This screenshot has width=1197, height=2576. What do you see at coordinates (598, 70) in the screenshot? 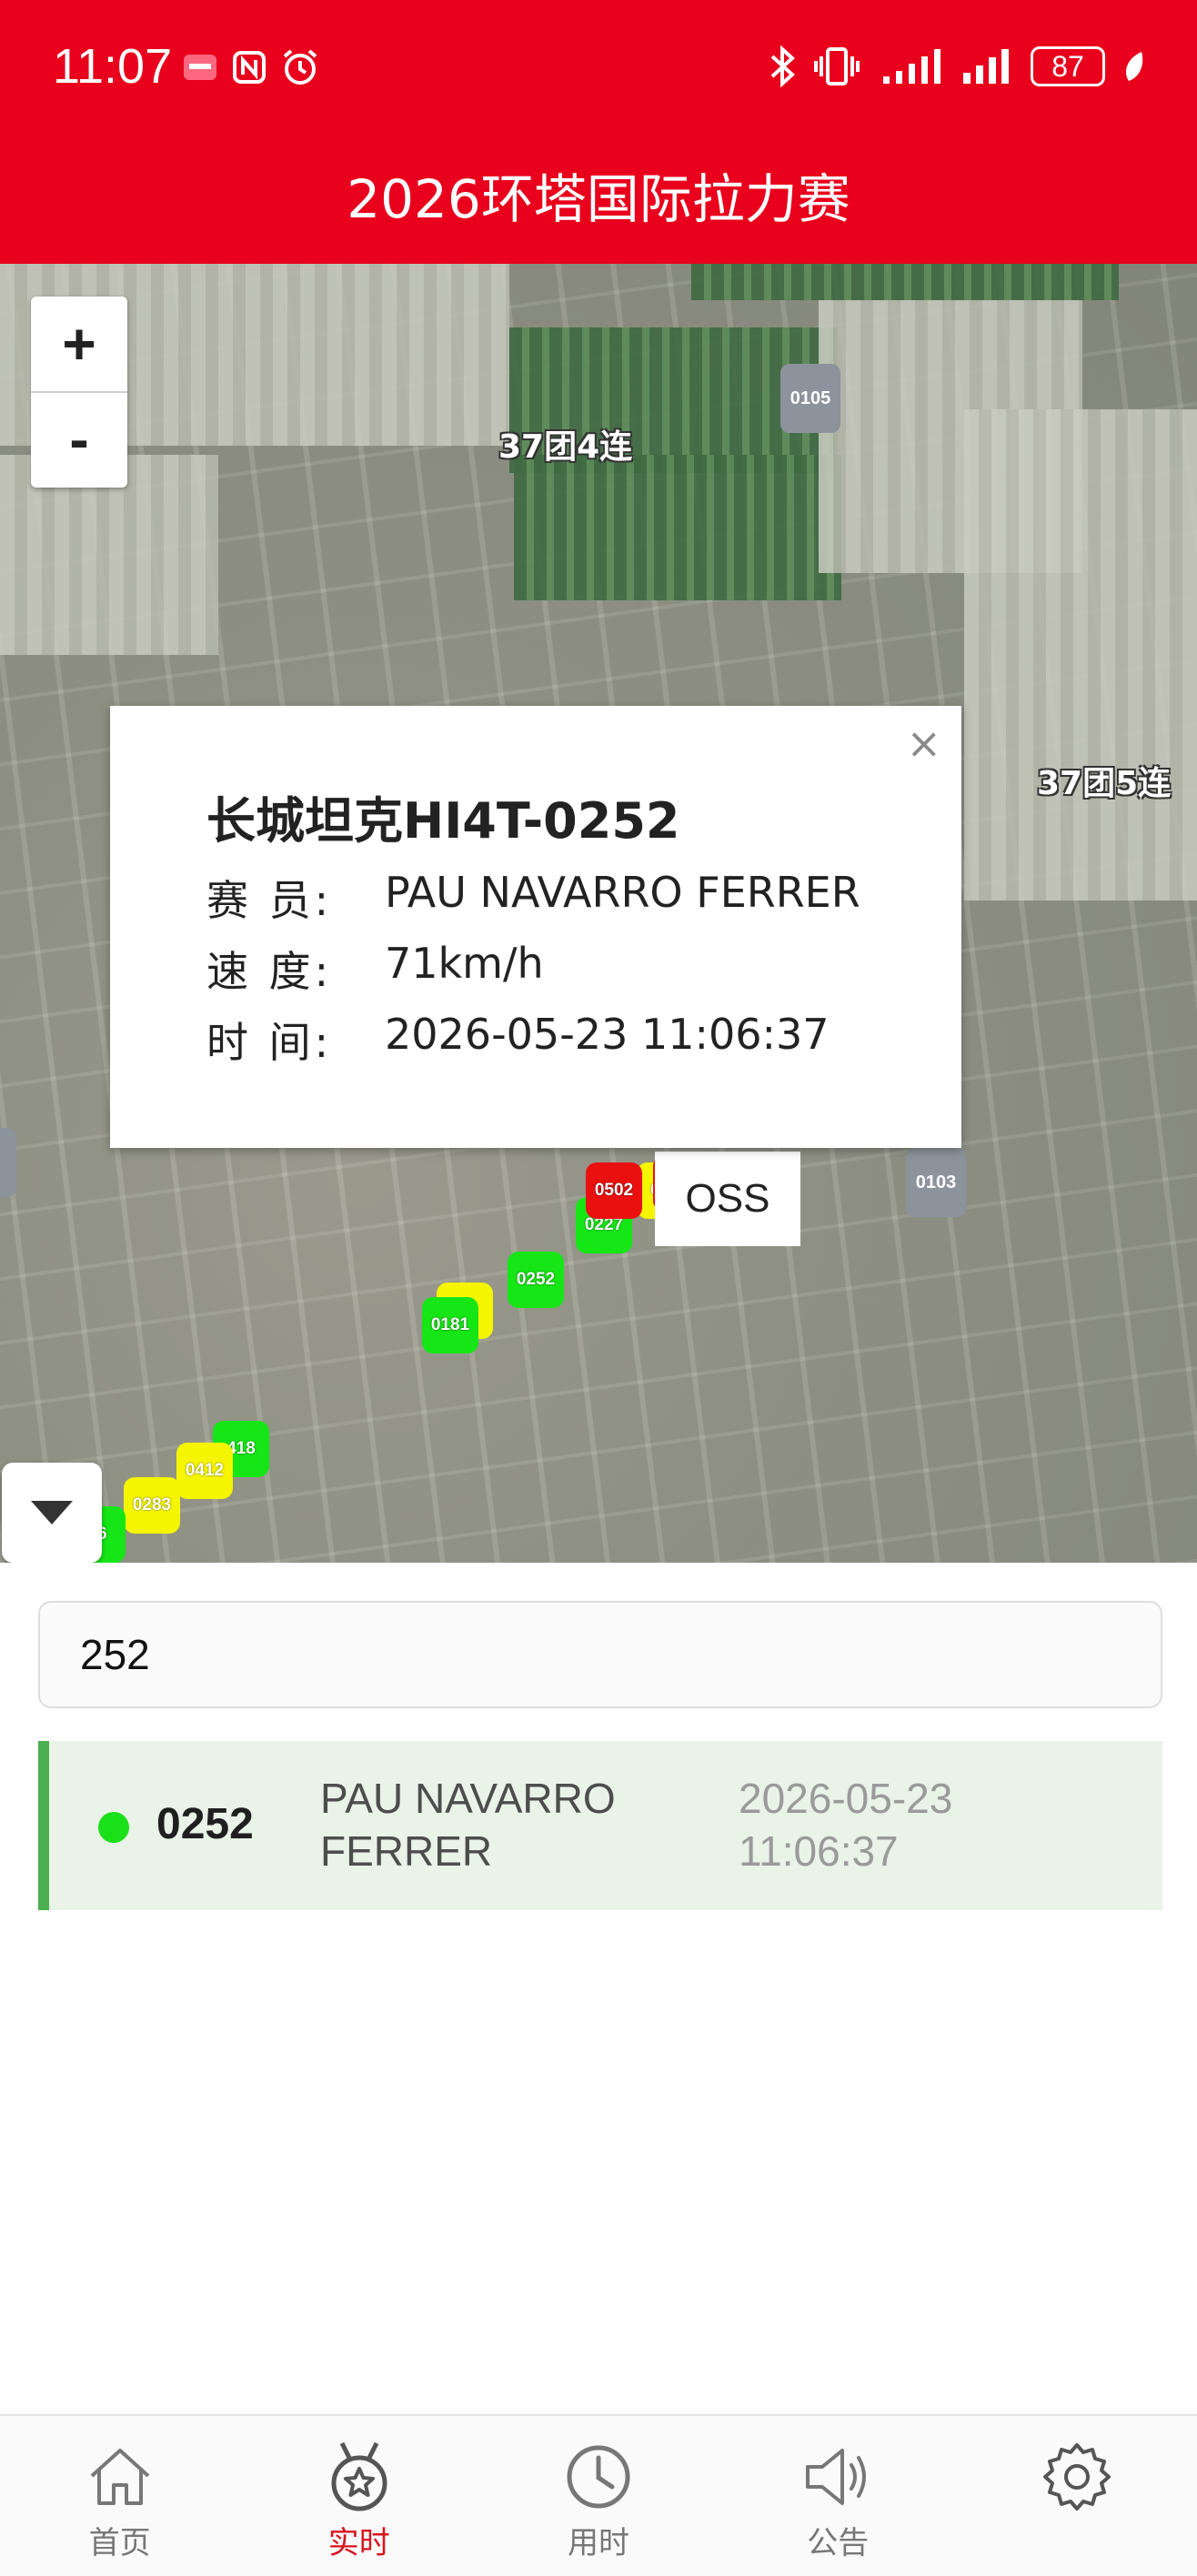
I see `status-bar: 11:07 87` at bounding box center [598, 70].